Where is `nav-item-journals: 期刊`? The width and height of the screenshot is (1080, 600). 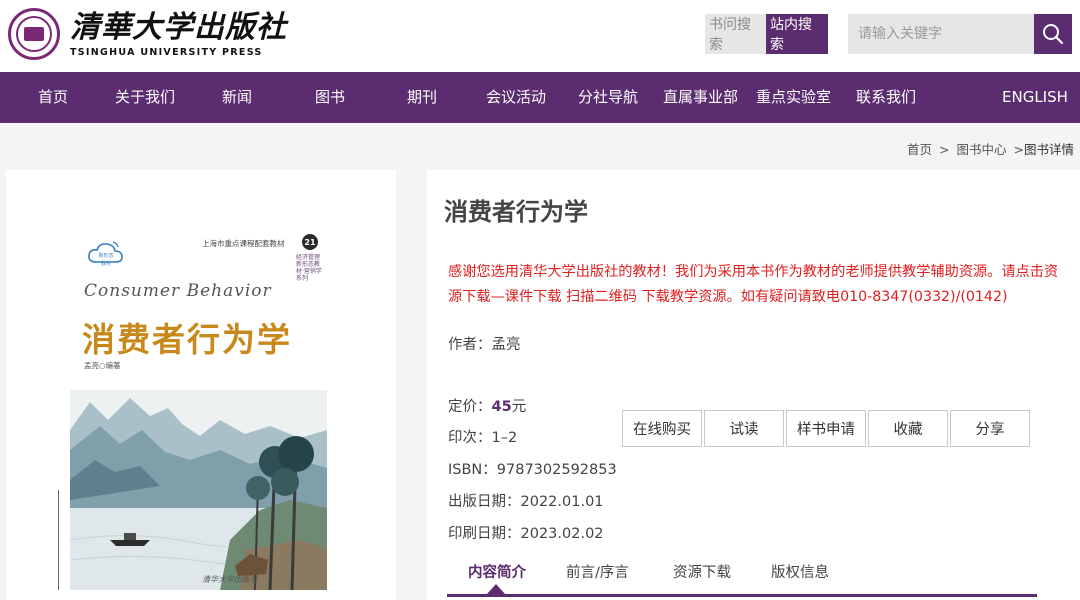
nav-item-journals: 期刊 is located at coordinates (422, 97).